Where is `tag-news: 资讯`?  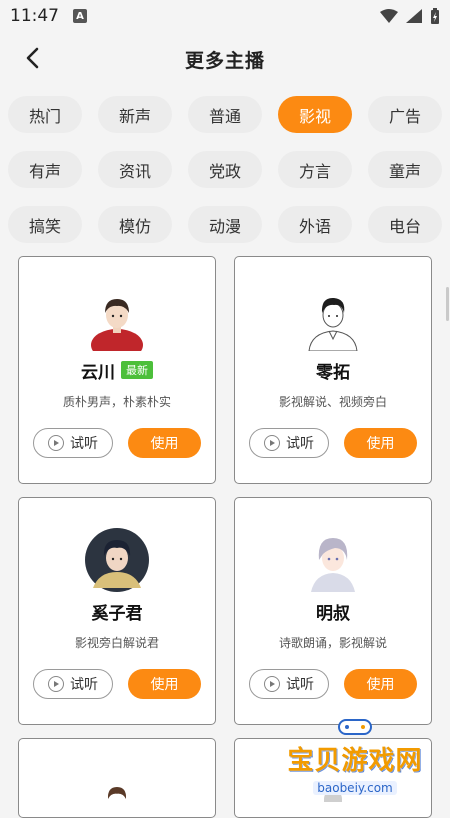 tag-news: 资讯 is located at coordinates (135, 169).